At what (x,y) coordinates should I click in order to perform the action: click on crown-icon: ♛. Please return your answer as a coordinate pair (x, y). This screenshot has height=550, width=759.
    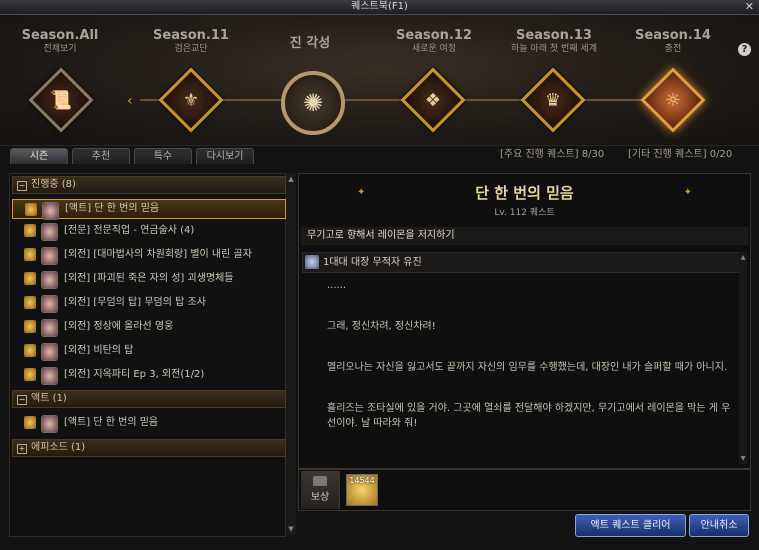
    Looking at the image, I should click on (553, 100).